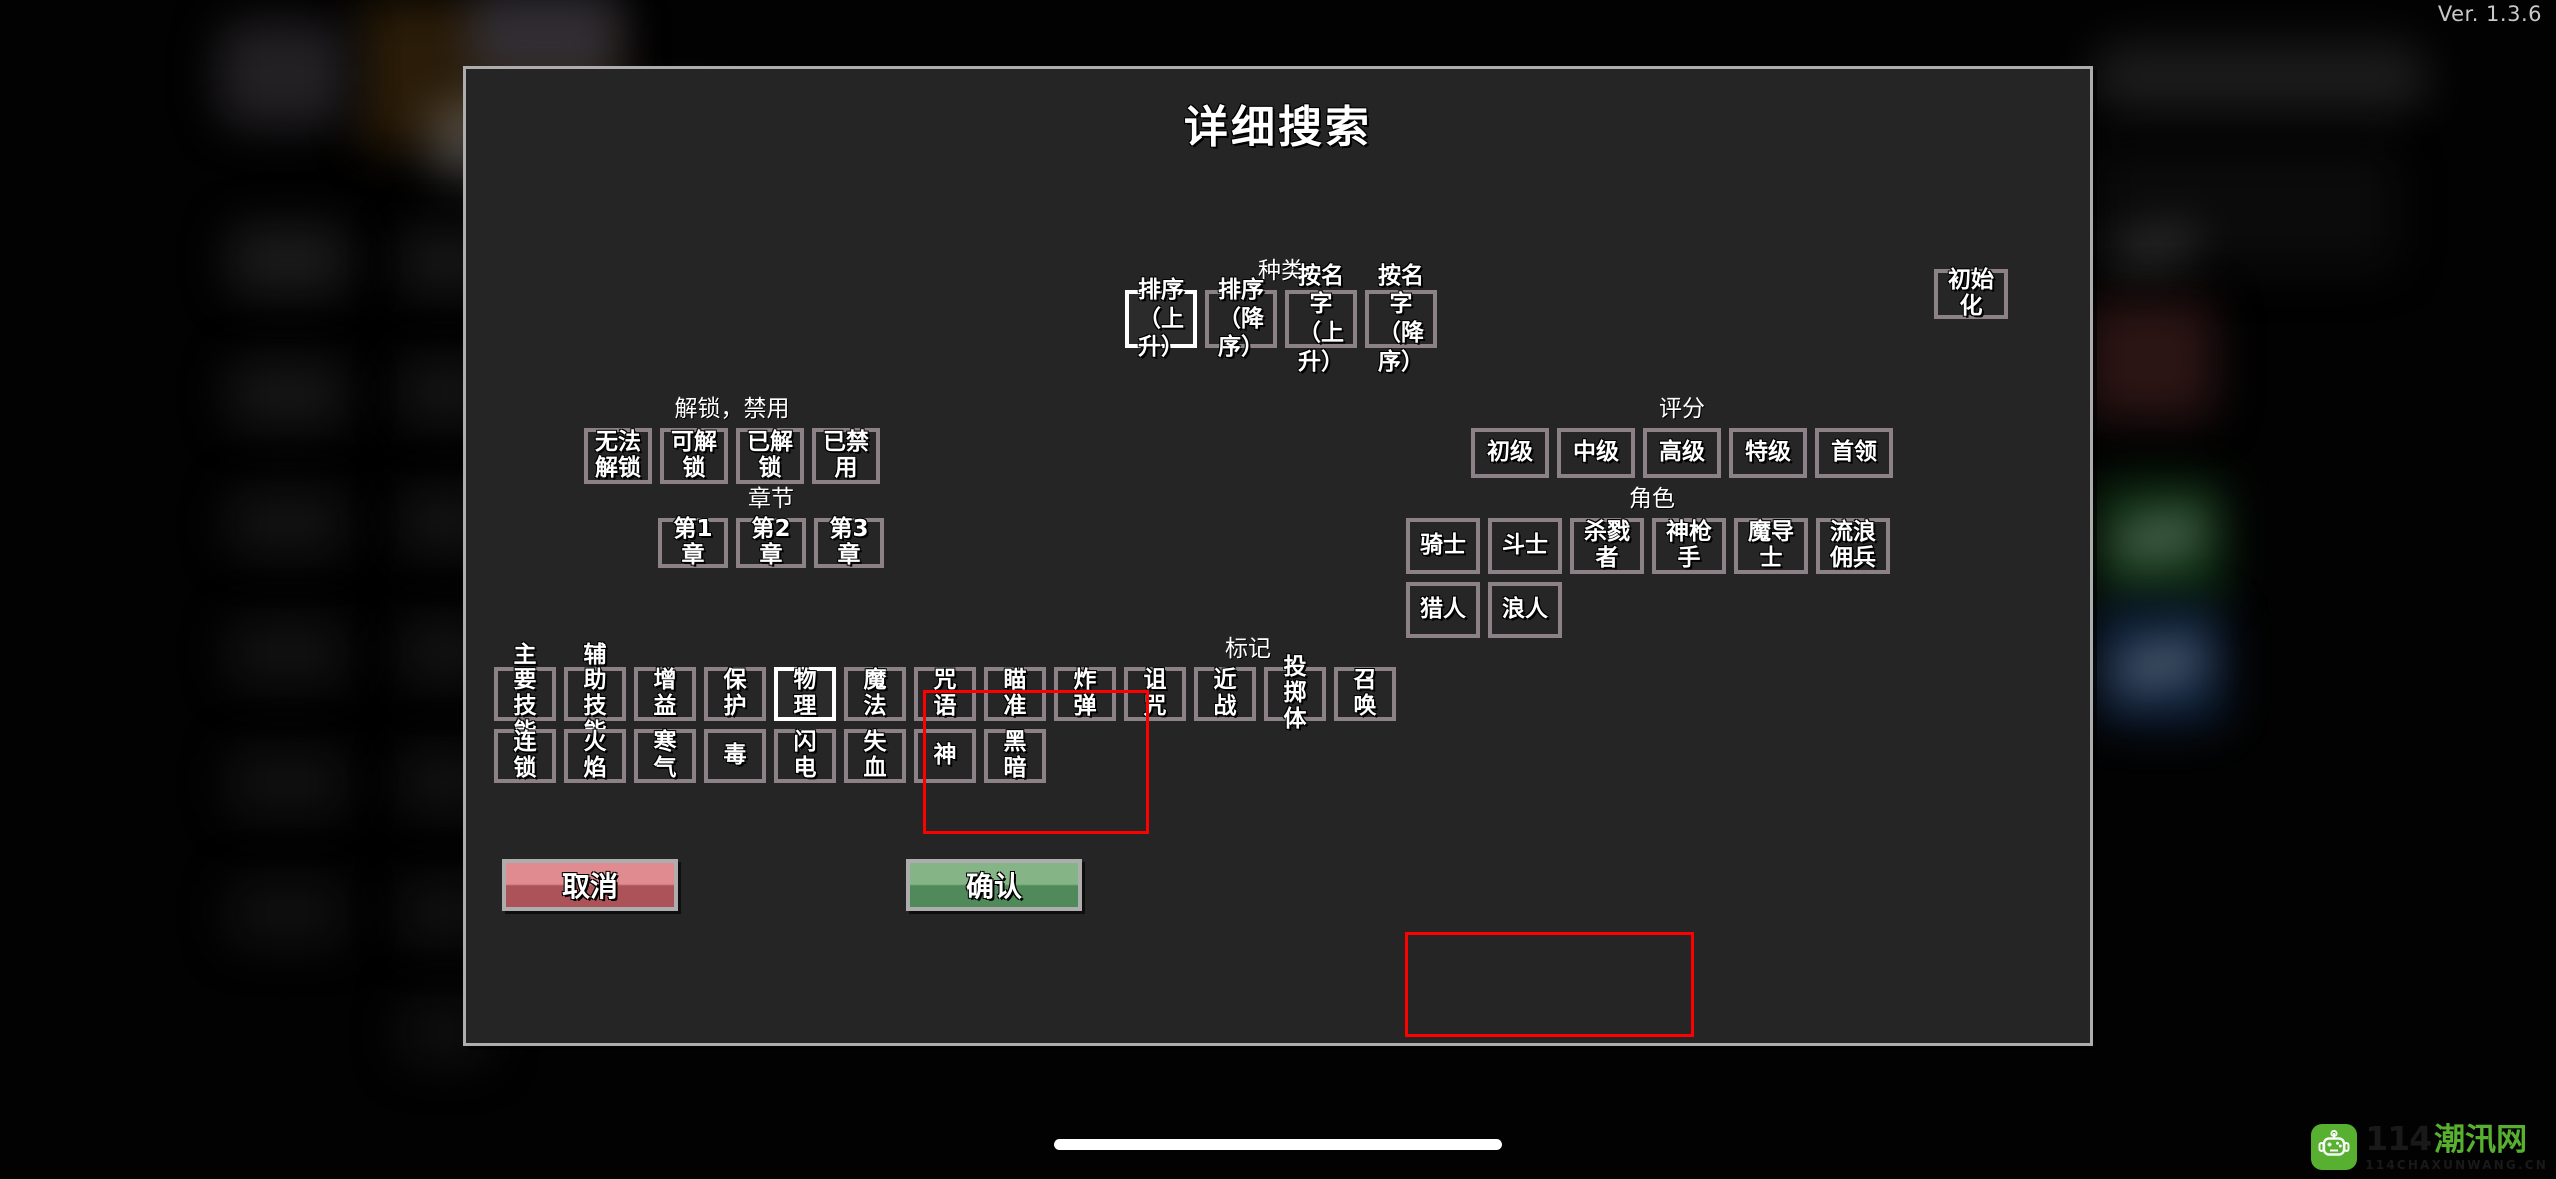  Describe the element at coordinates (618, 456) in the screenshot. I see `lock-option-0: 无法解锁` at that location.